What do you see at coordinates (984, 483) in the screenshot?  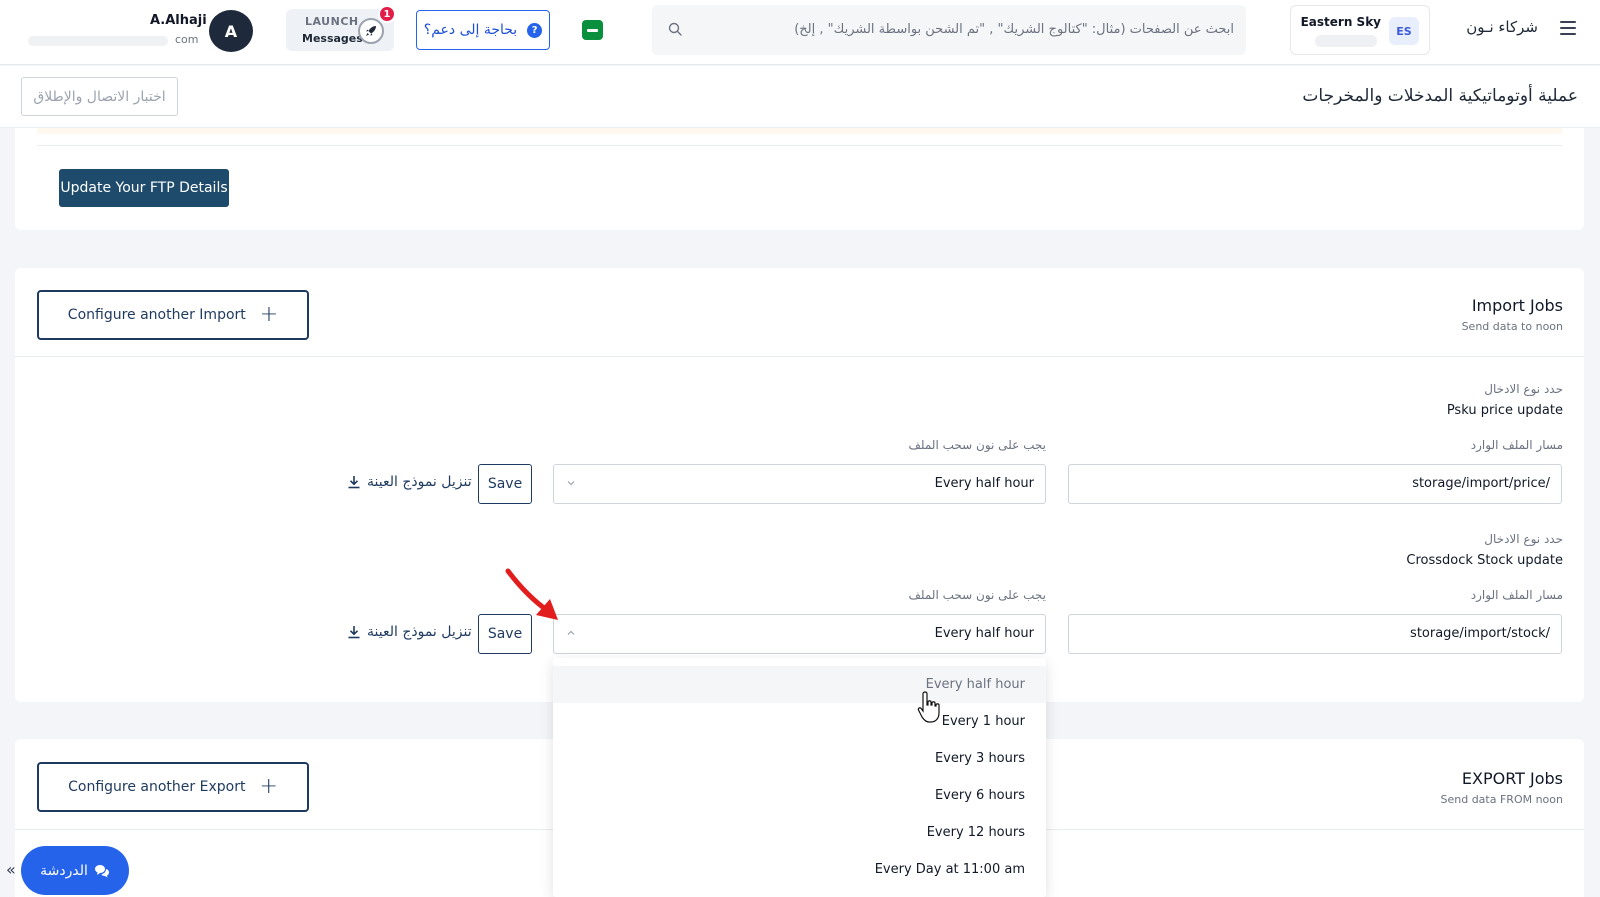 I see `job1-frequency-value: Every half hour` at bounding box center [984, 483].